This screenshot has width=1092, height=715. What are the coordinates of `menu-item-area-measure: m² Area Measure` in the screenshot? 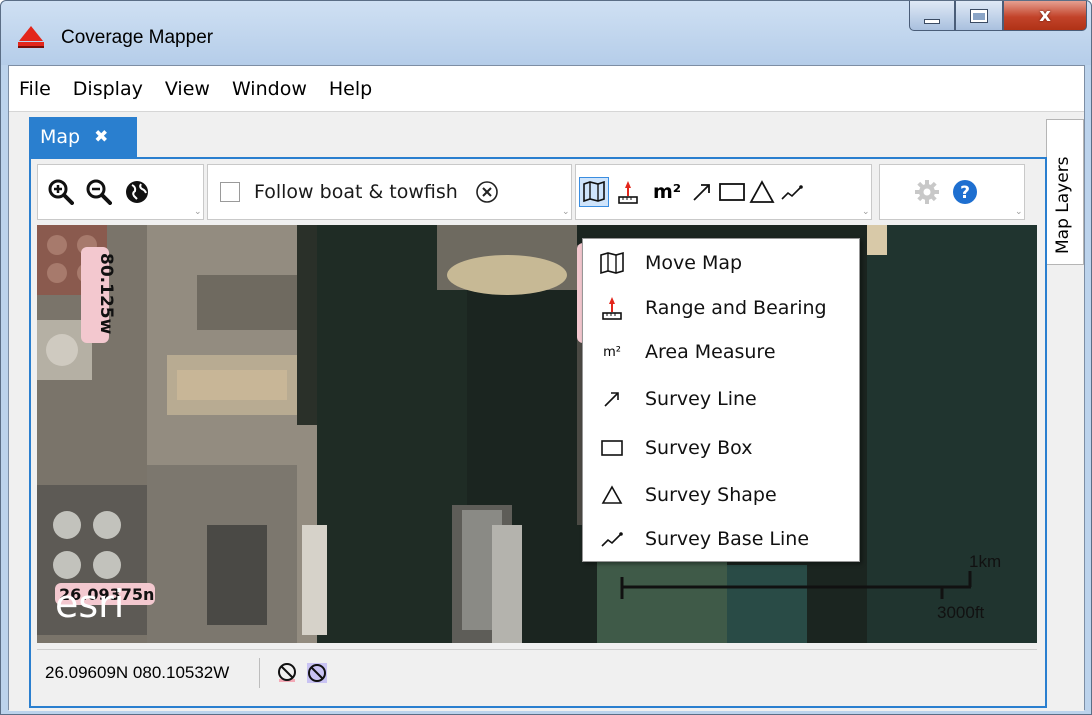 It's located at (721, 352).